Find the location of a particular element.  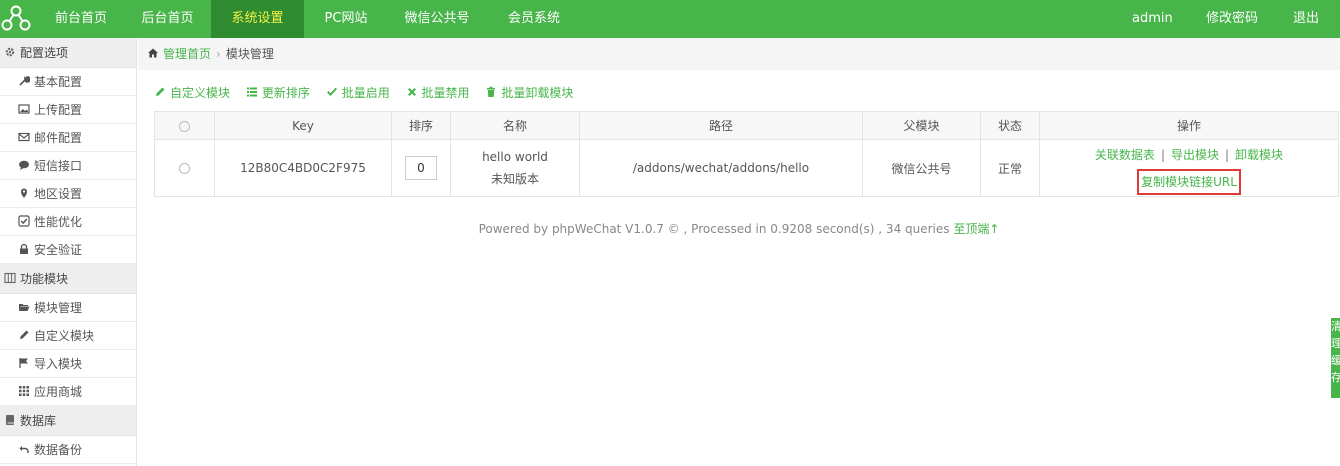

order-input is located at coordinates (421, 168).